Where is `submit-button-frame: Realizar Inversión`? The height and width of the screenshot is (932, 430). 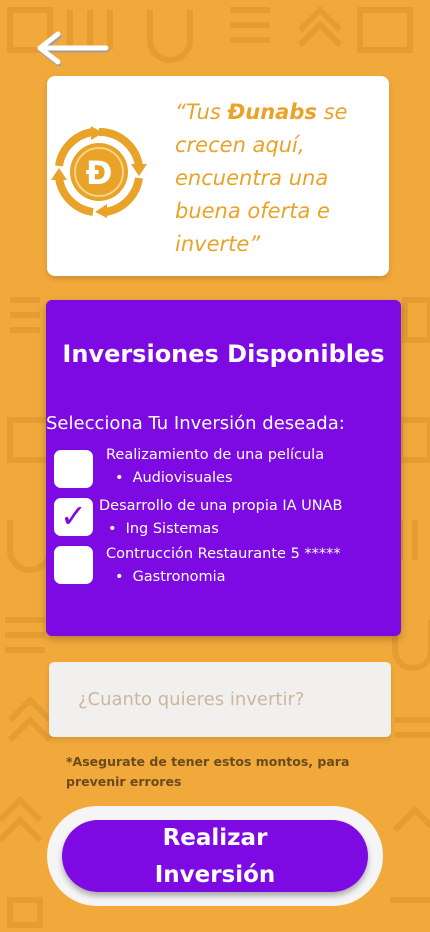
submit-button-frame: Realizar Inversión is located at coordinates (215, 856).